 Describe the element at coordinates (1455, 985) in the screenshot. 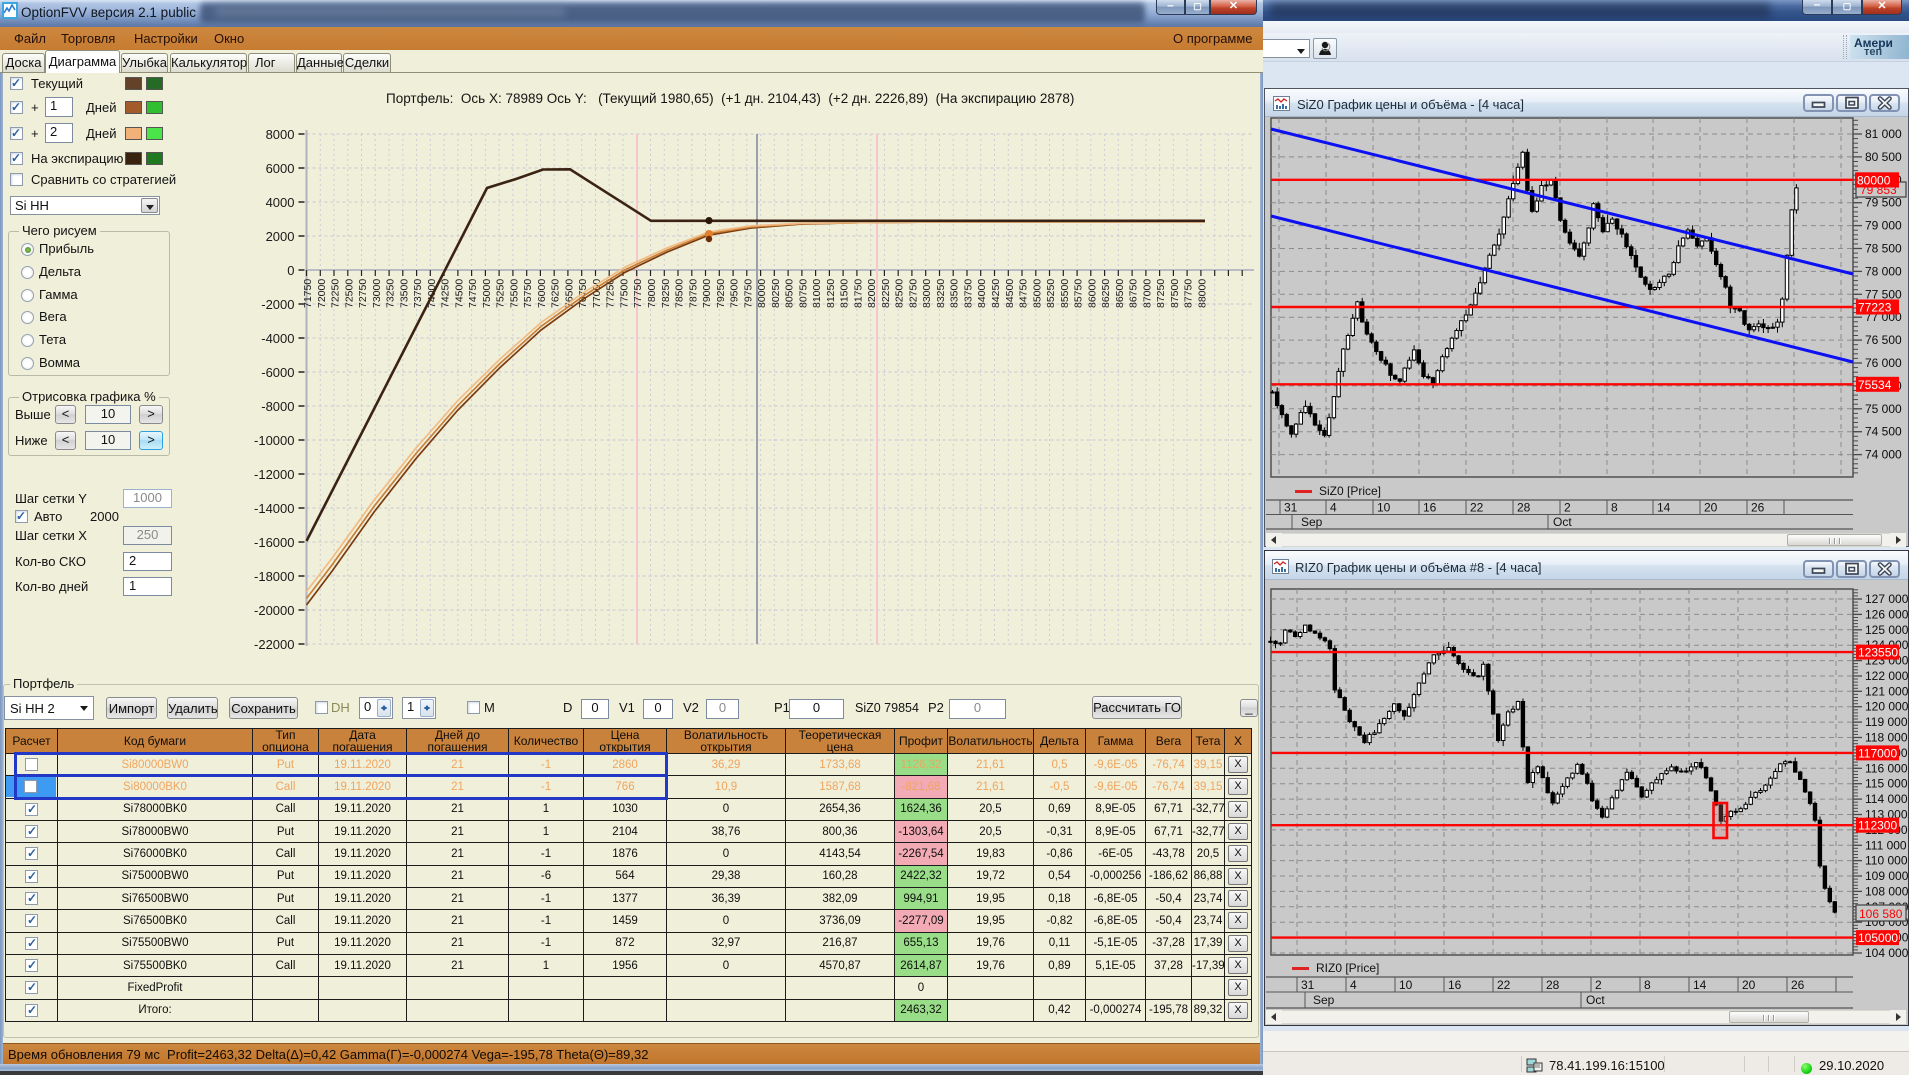

I see `svg-text: 16` at that location.